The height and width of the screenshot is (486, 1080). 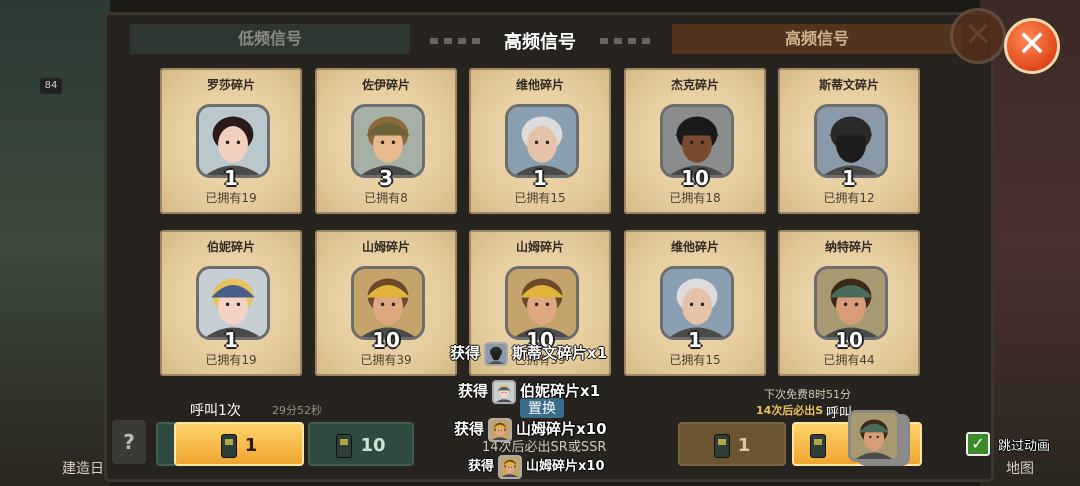 What do you see at coordinates (386, 141) in the screenshot?
I see `reward-card: 佐伊碎片 3 已拥有8` at bounding box center [386, 141].